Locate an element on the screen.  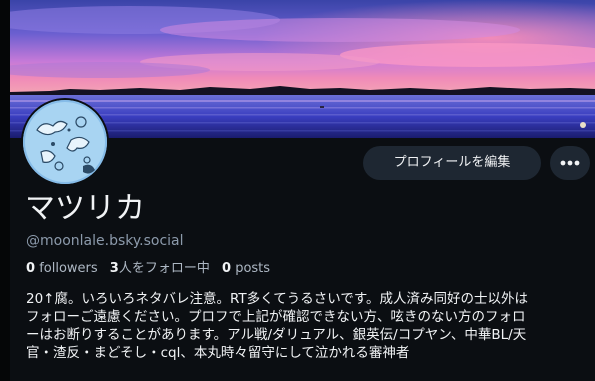
bio-line: フォローご遠慮ください。プロフで上記が確認できない方、呟きのない方のフォロ is located at coordinates (276, 317).